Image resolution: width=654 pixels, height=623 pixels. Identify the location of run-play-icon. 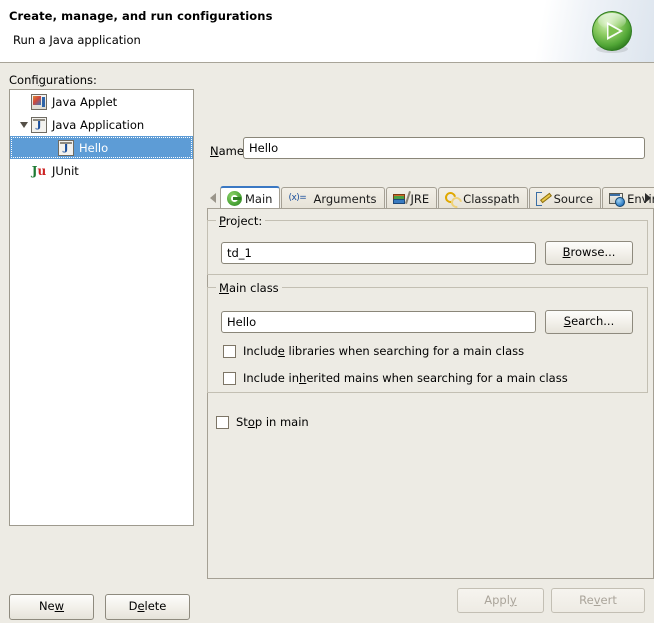
(612, 32).